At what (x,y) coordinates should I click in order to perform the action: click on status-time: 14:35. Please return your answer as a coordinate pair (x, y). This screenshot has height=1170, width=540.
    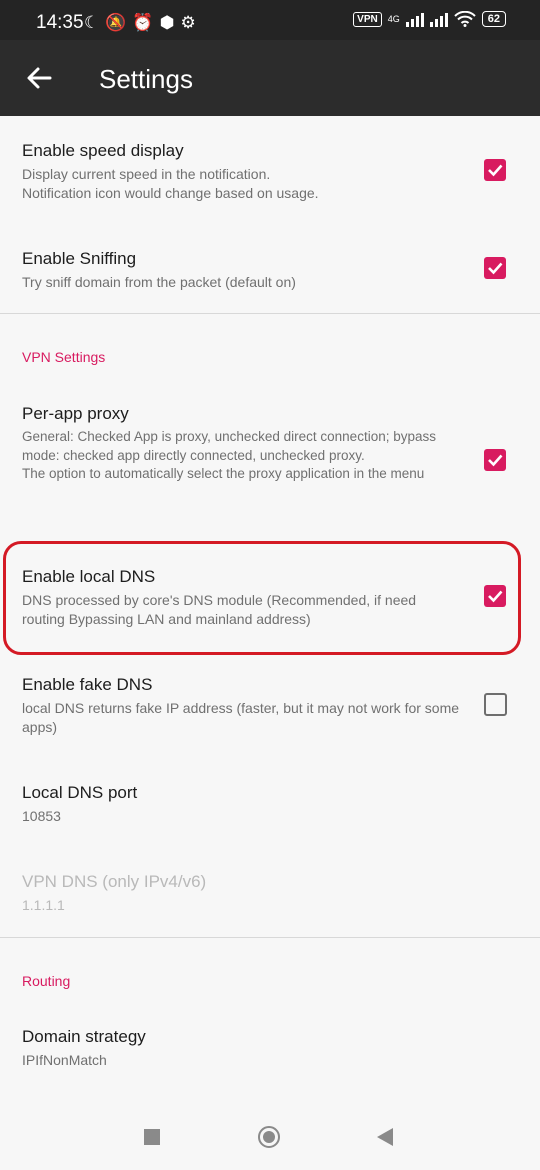
    Looking at the image, I should click on (60, 22).